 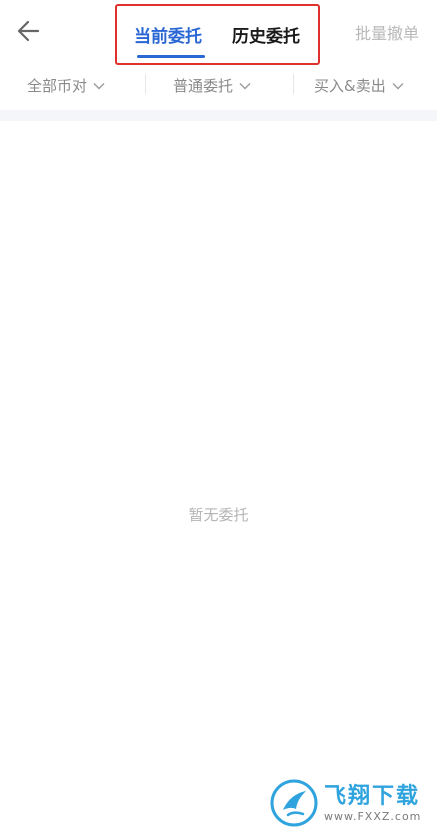 I want to click on back-button, so click(x=29, y=31).